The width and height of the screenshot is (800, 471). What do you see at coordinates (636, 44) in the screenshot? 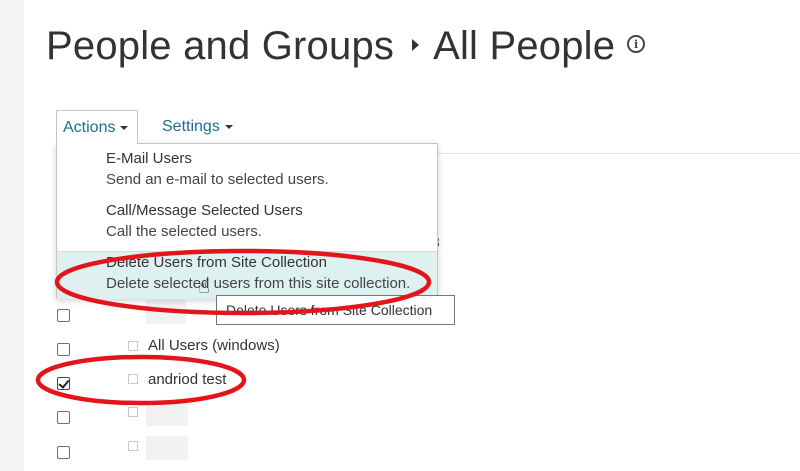
I see `info-icon: i` at bounding box center [636, 44].